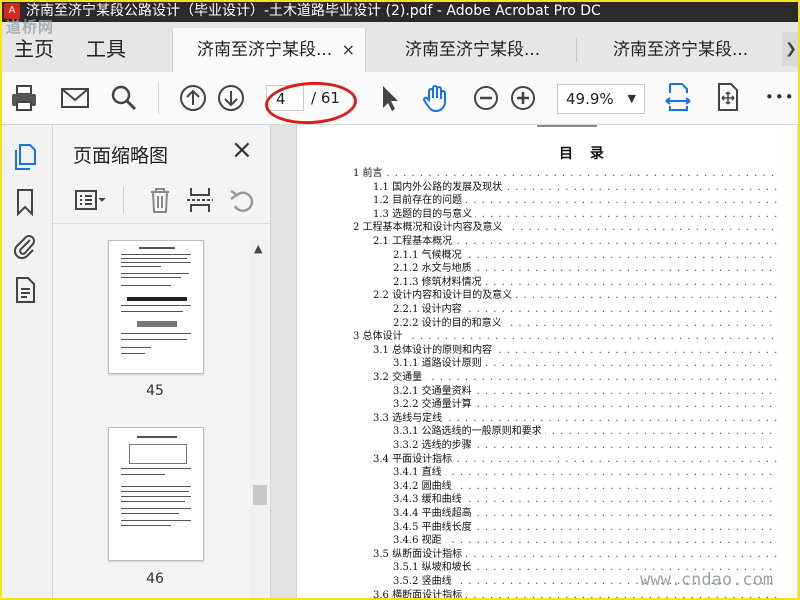  What do you see at coordinates (259, 420) in the screenshot?
I see `panel-scrollbar: ▲` at bounding box center [259, 420].